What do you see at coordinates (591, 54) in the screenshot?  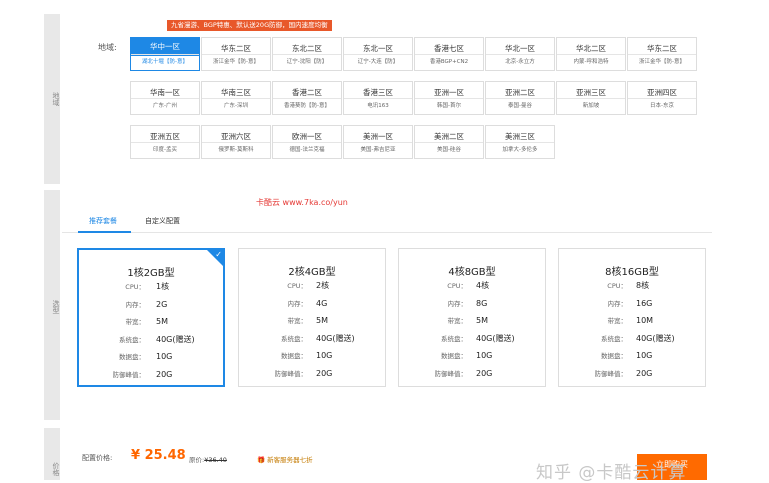 I see `region-option: 华北二区 内蒙-呼和浩特` at bounding box center [591, 54].